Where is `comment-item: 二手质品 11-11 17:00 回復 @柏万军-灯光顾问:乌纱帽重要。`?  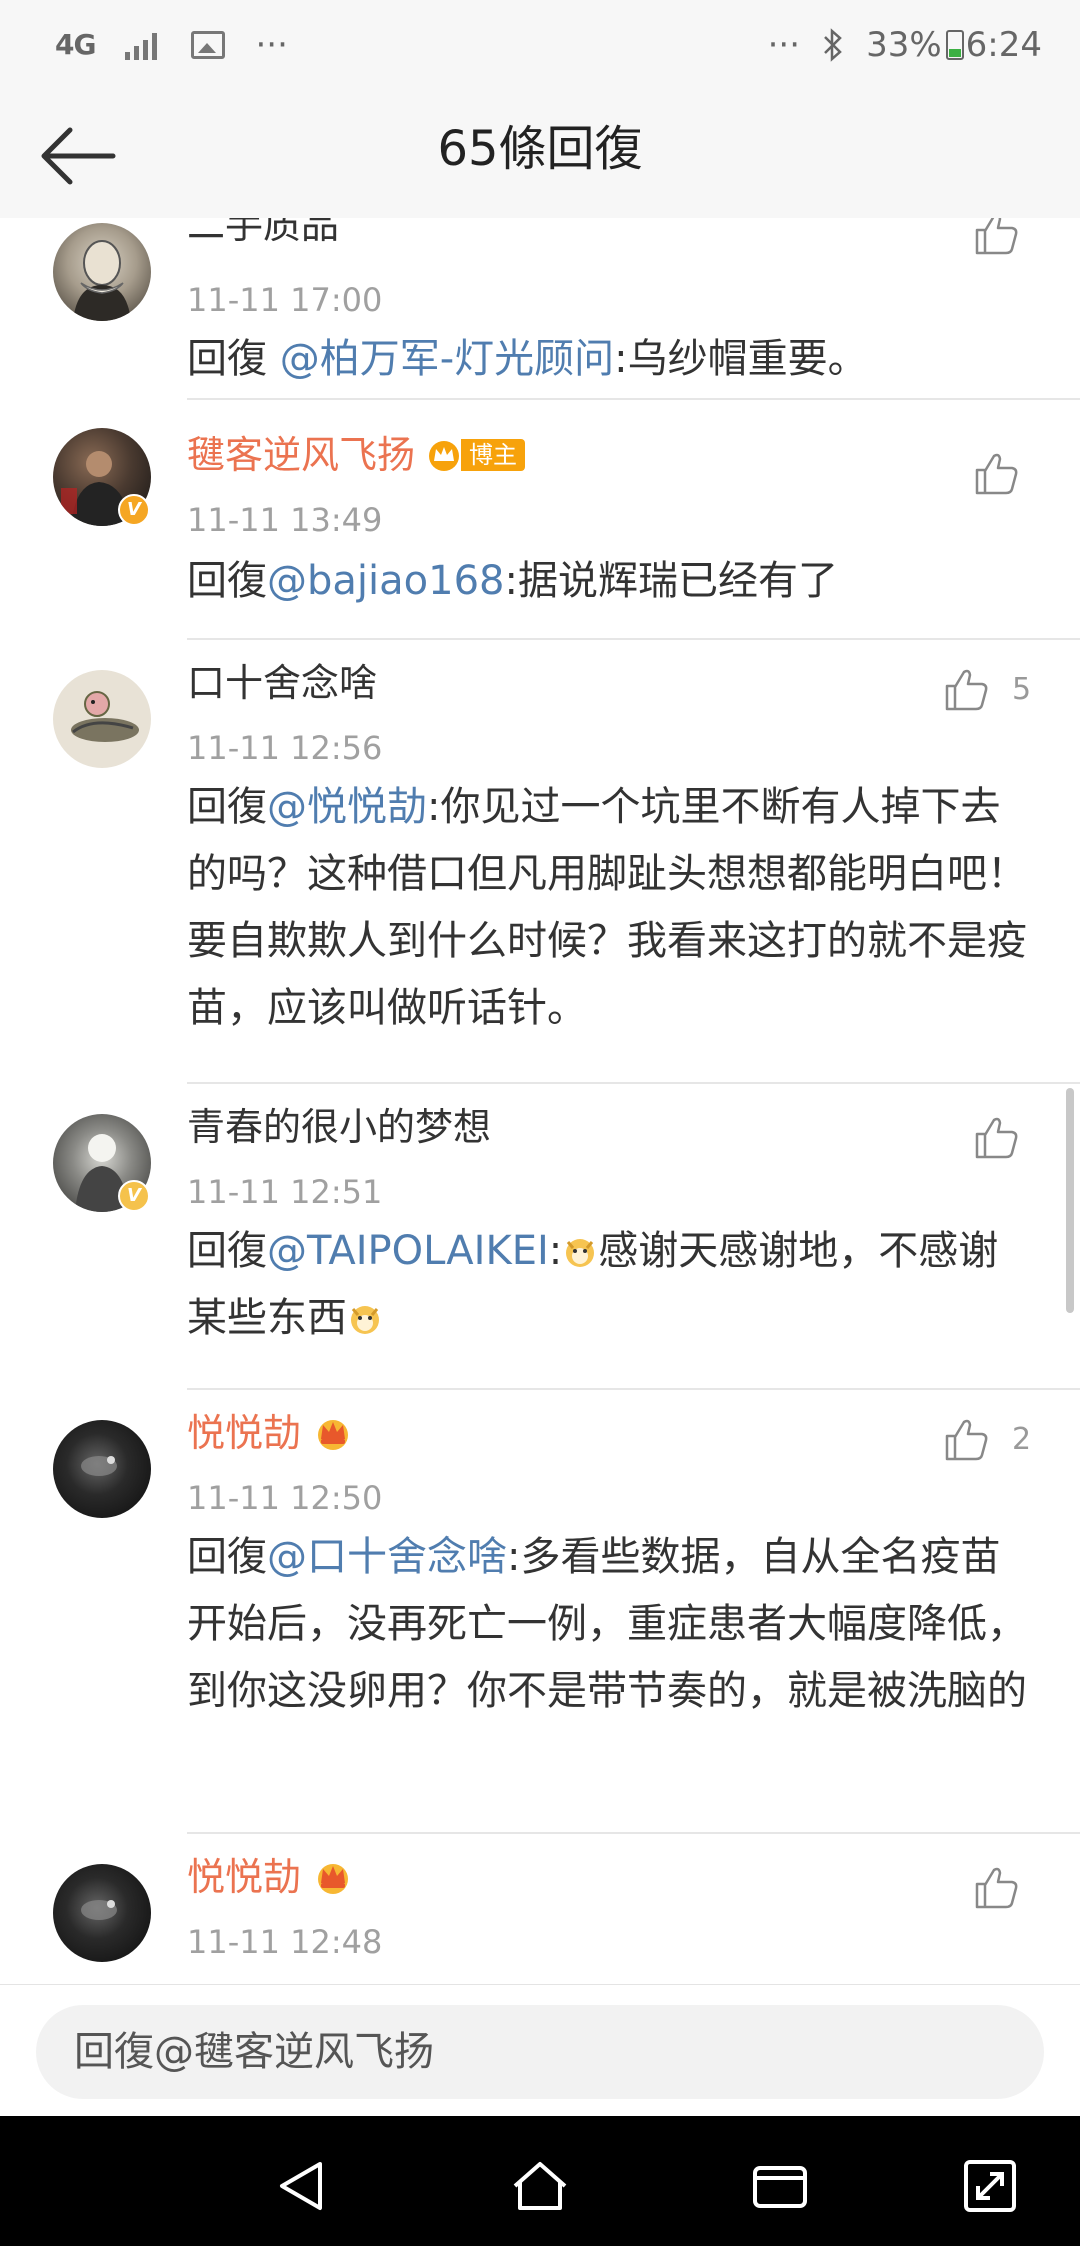
comment-item: 二手质品 11-11 17:00 回復 @柏万军-灯光顾问:乌纱帽重要。 is located at coordinates (540, 309).